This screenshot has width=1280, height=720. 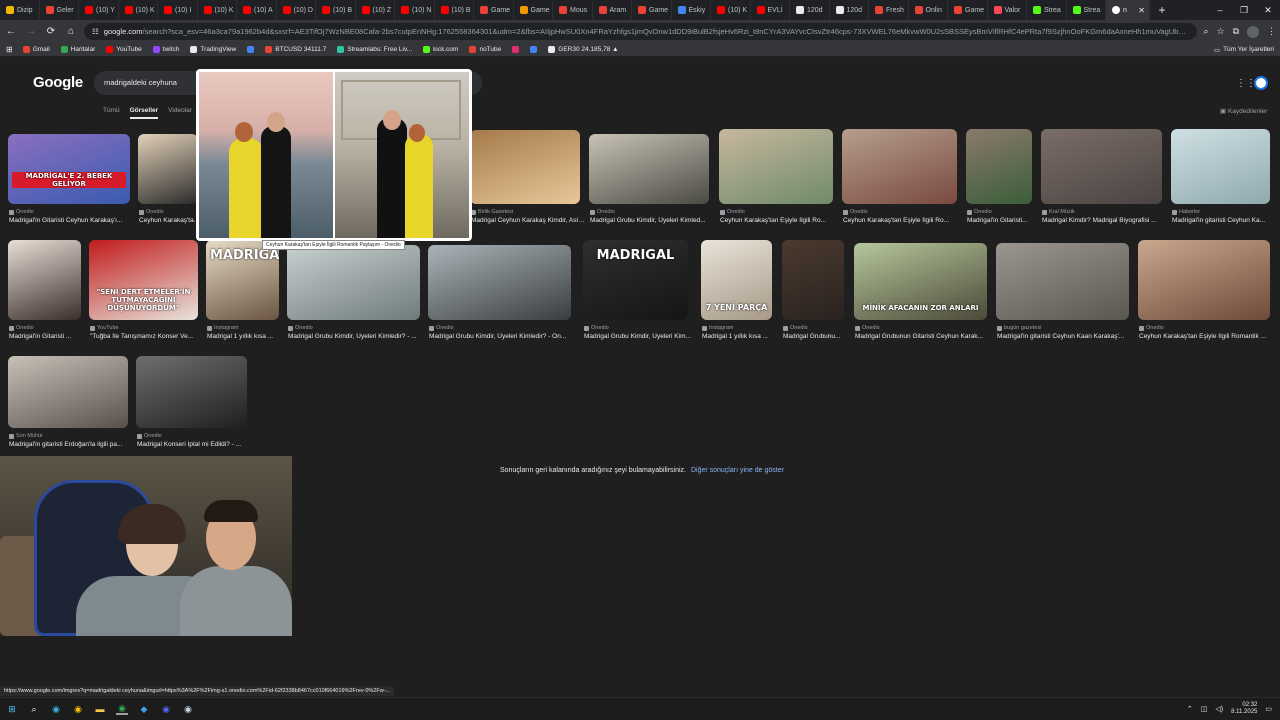 What do you see at coordinates (58, 82) in the screenshot?
I see `google-logo: Google` at bounding box center [58, 82].